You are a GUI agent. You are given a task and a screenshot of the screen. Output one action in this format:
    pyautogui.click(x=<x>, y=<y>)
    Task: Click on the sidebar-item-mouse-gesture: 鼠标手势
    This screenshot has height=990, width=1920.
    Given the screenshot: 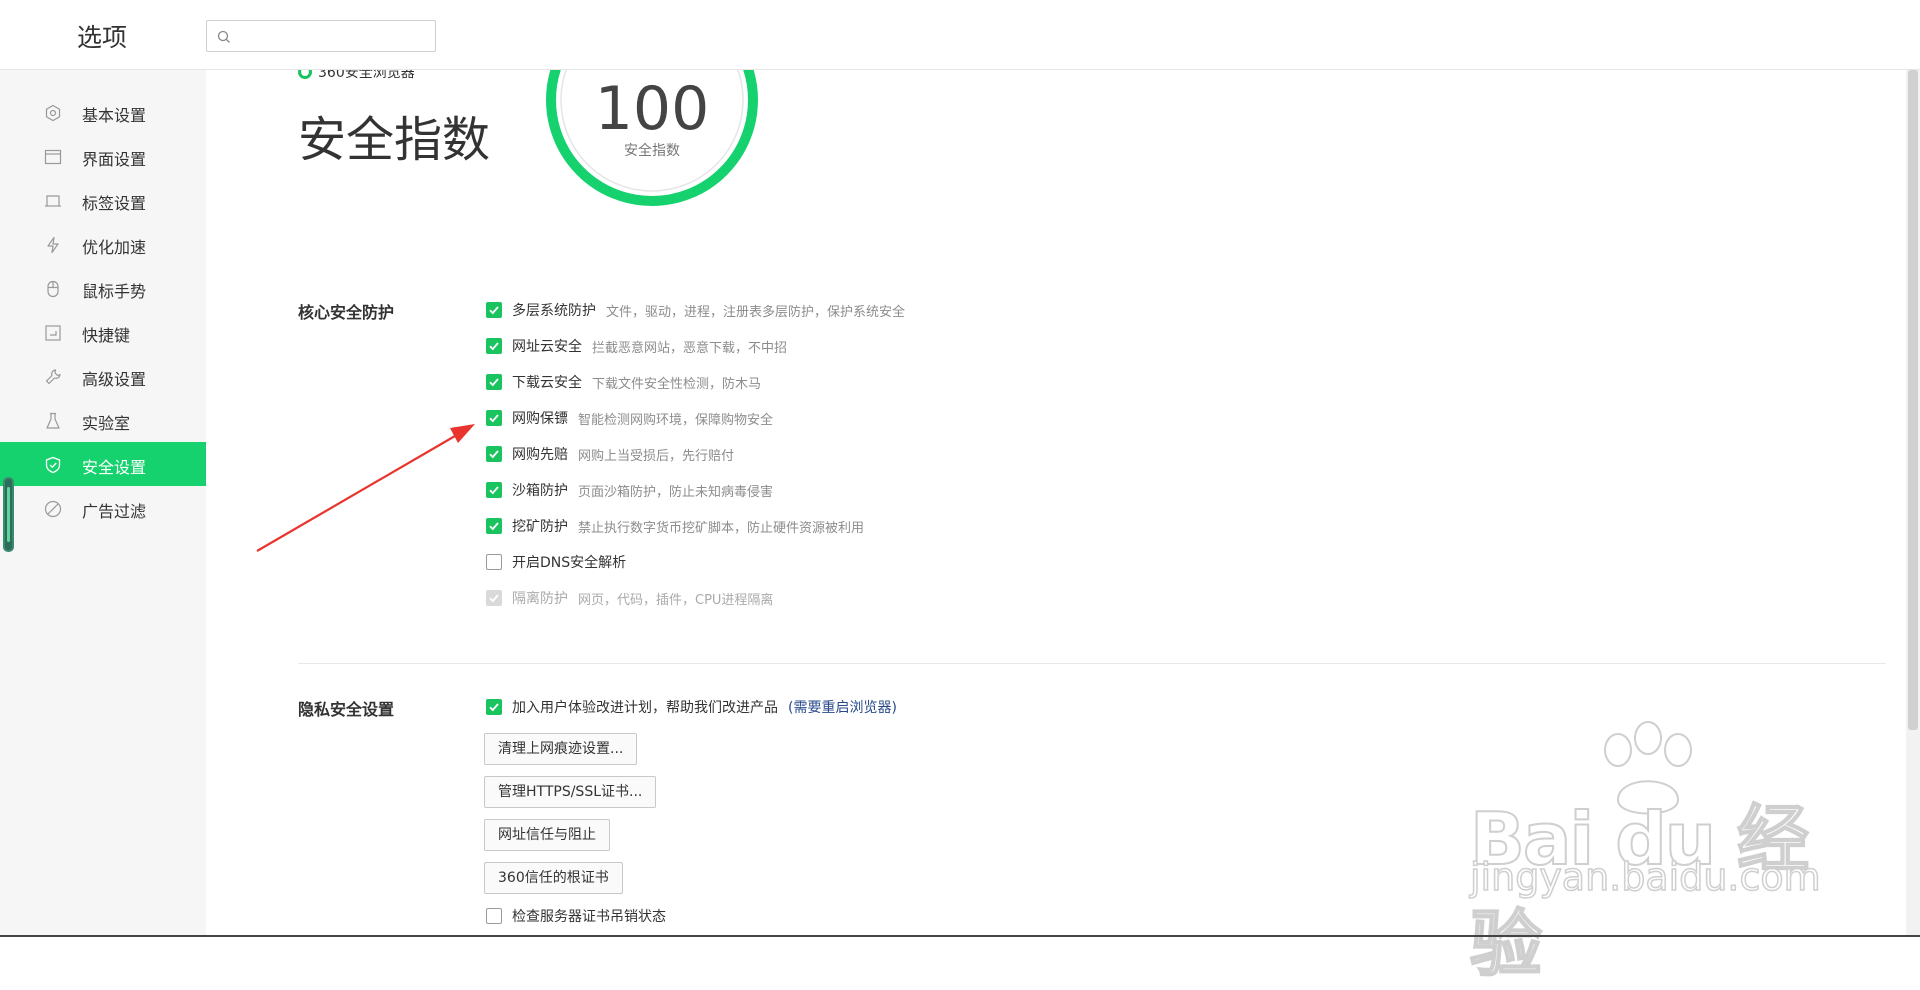 What is the action you would take?
    pyautogui.click(x=103, y=288)
    